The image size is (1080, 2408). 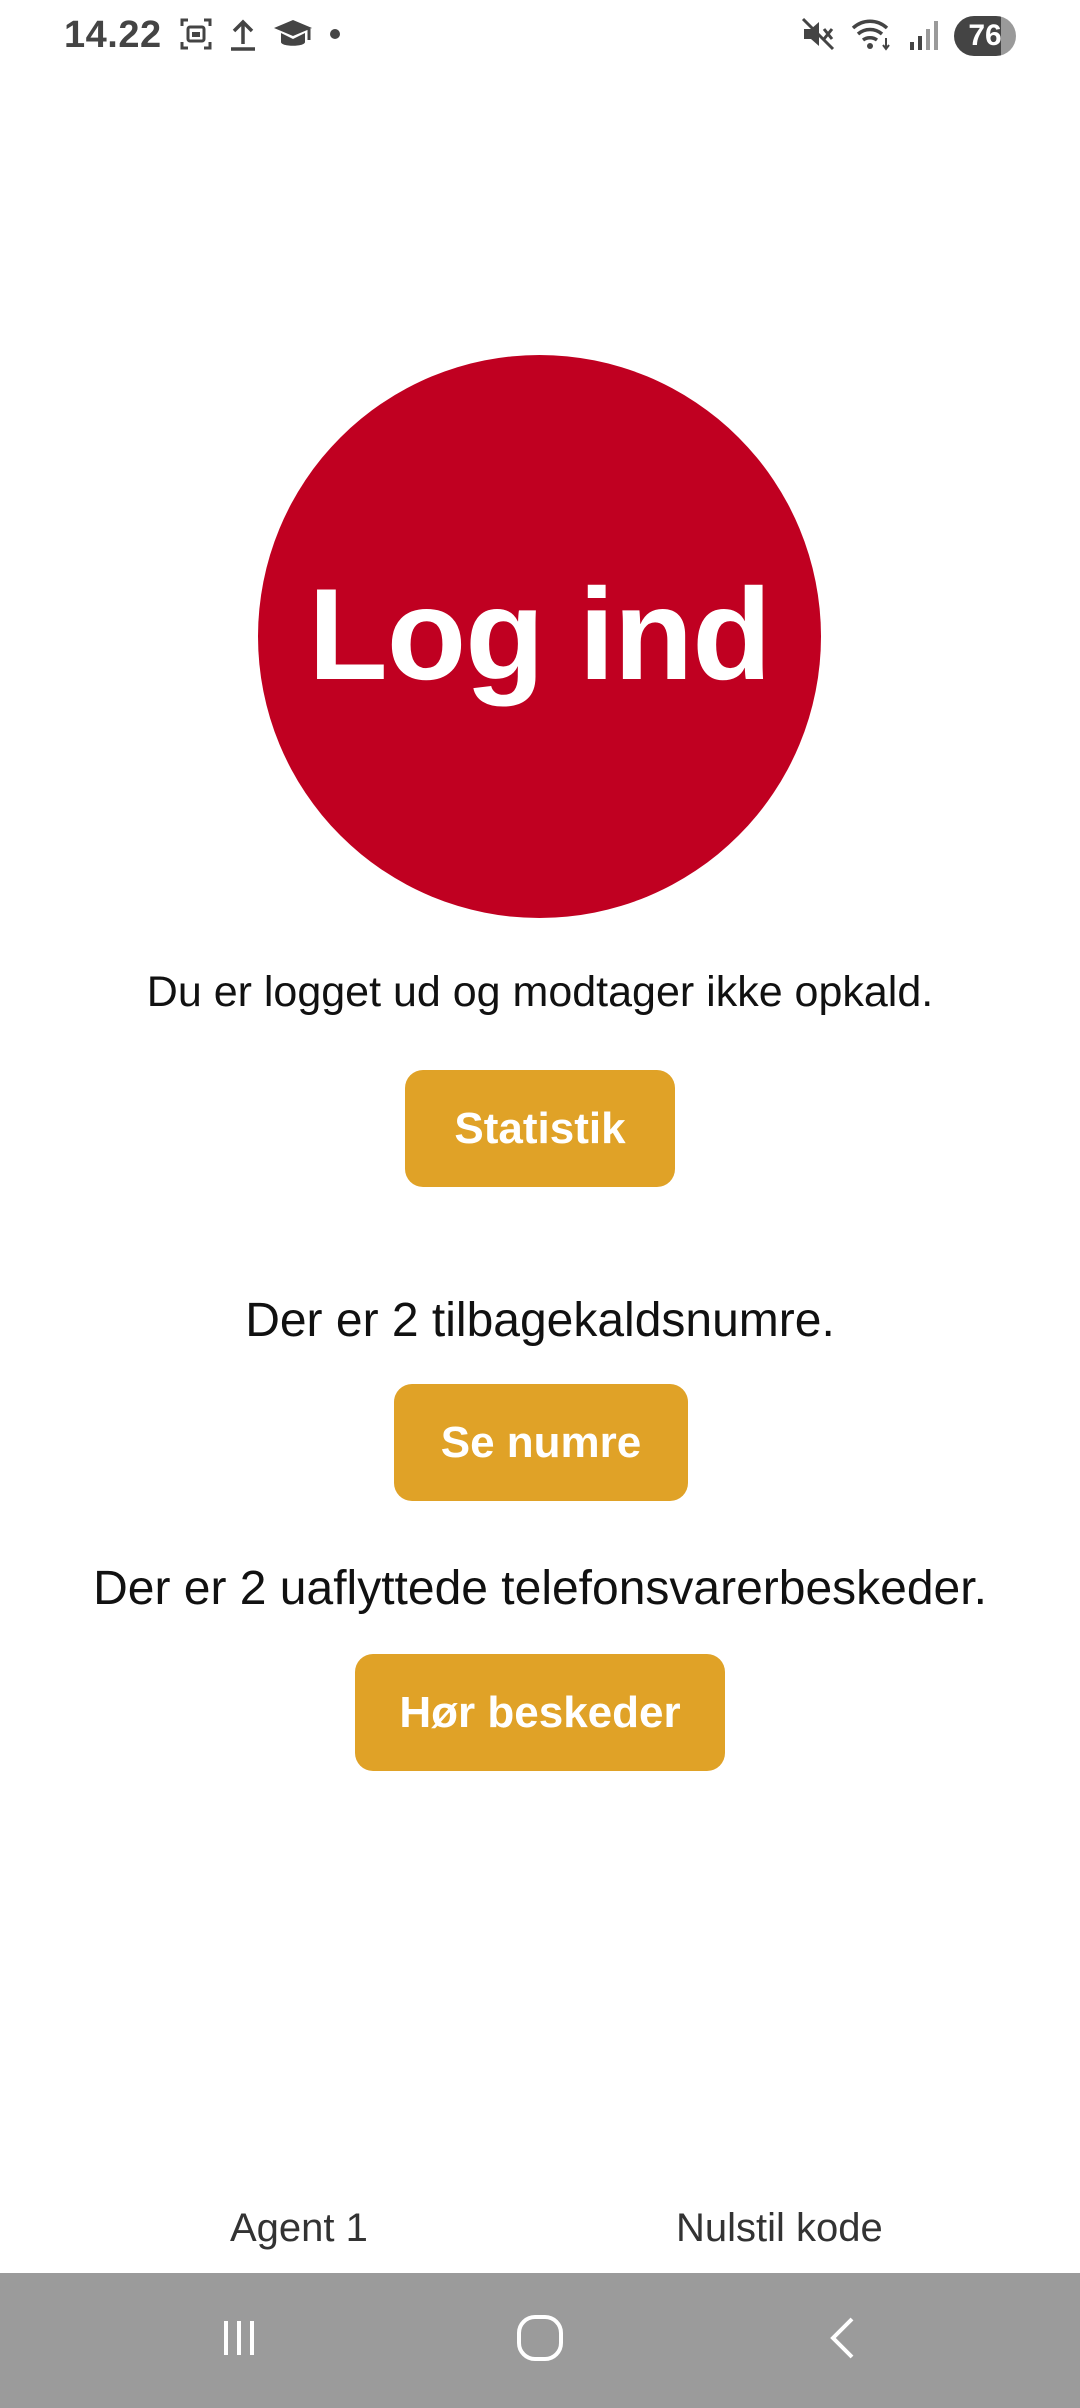 What do you see at coordinates (243, 36) in the screenshot?
I see `upload-icon` at bounding box center [243, 36].